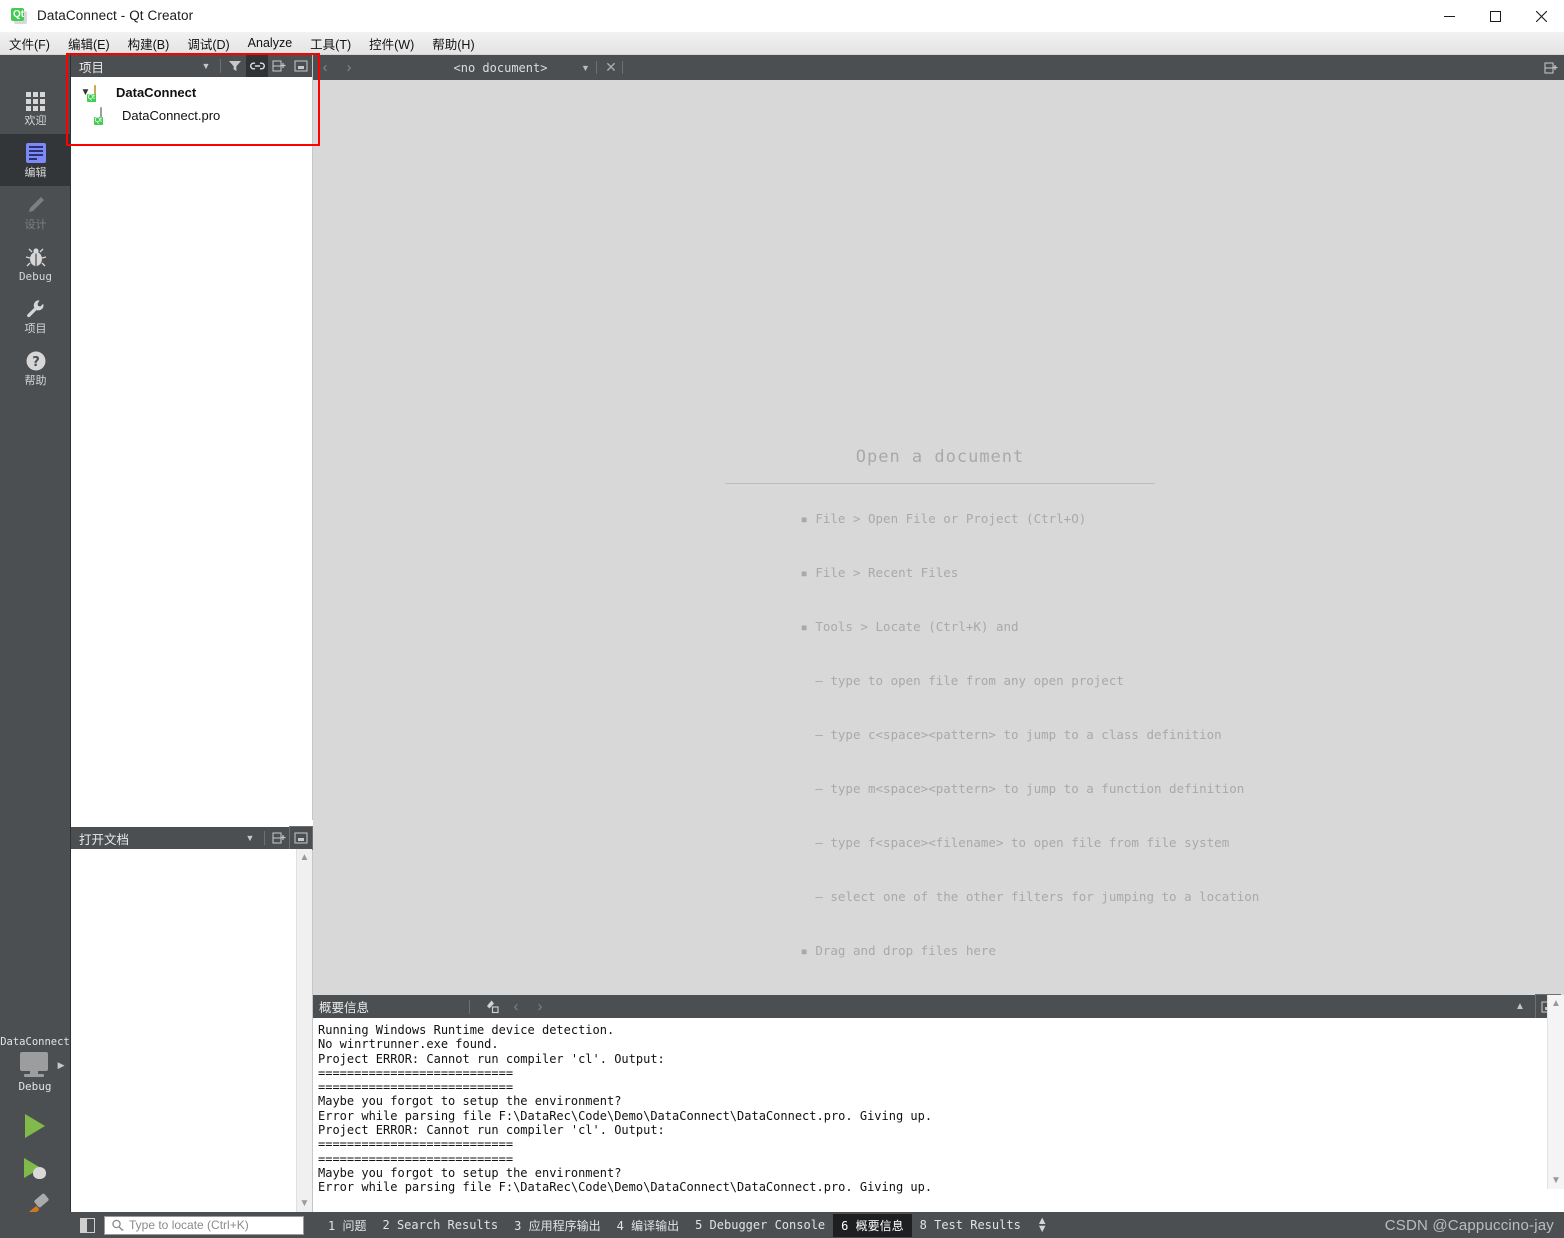 Image resolution: width=1564 pixels, height=1238 pixels. I want to click on locator-input: Type to locate (Ctrl+K), so click(204, 1225).